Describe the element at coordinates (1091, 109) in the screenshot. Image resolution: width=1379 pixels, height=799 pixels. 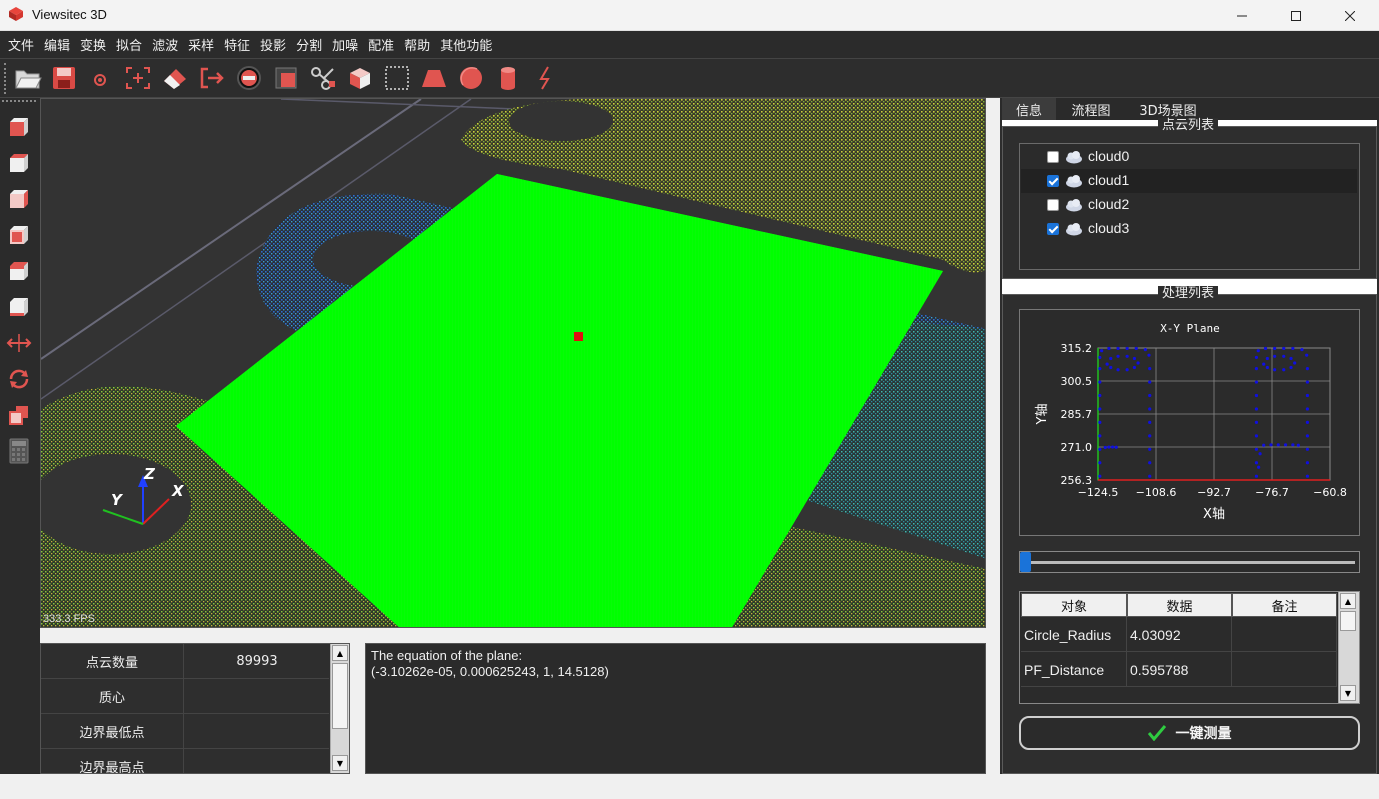
I see `tab-flowchart: 流程图` at that location.